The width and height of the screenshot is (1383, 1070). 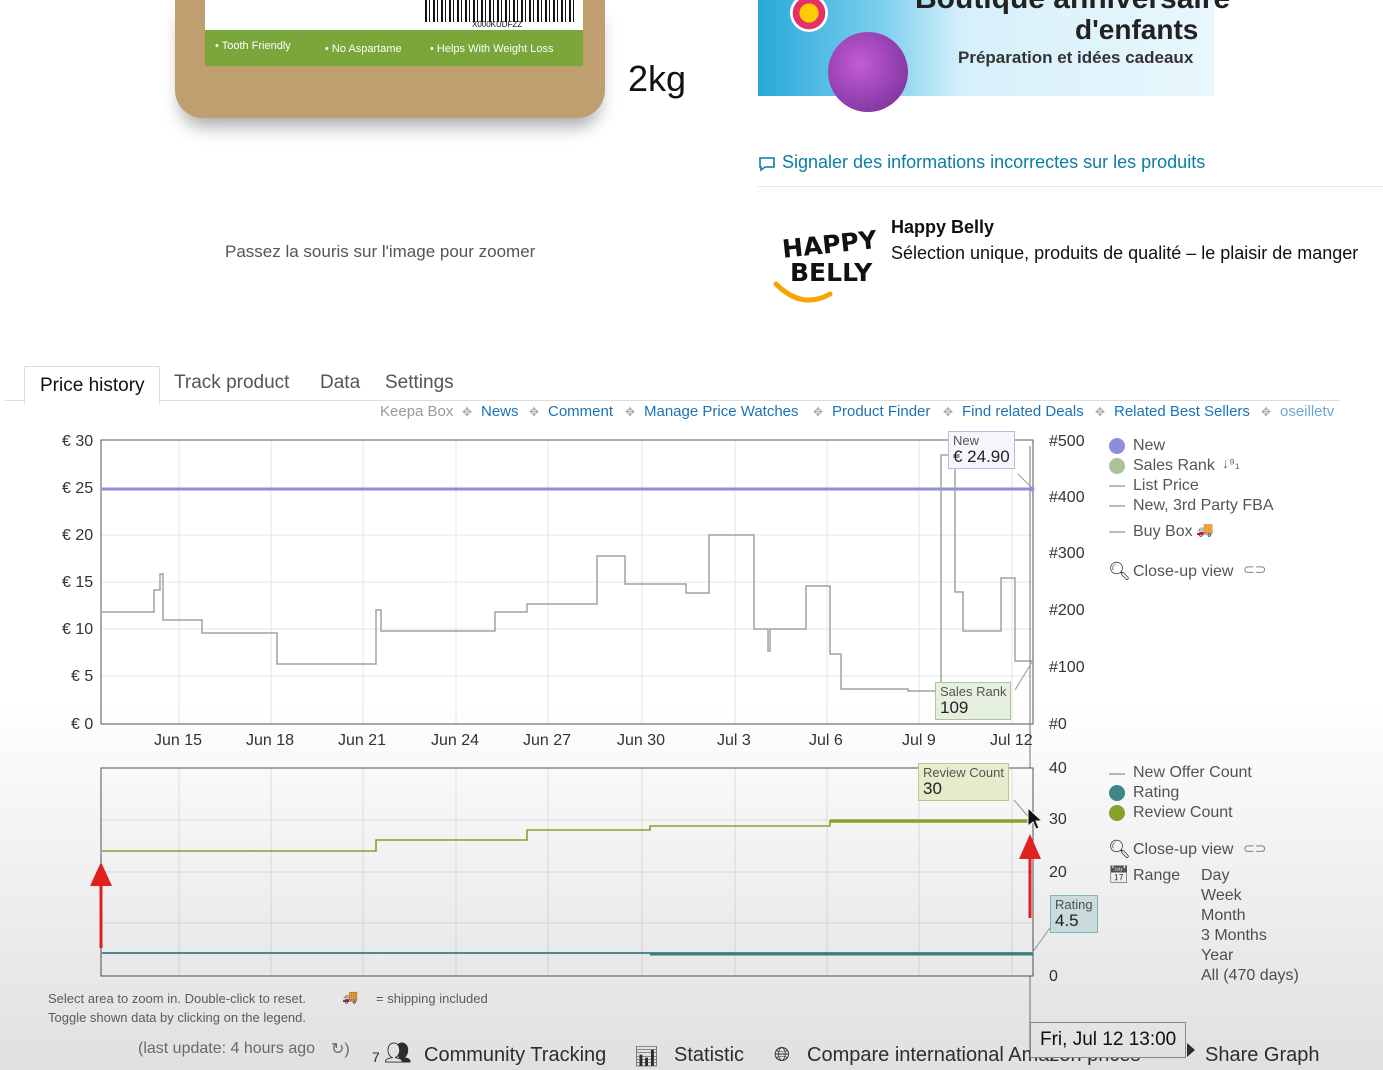 I want to click on legend-rating-dot, so click(x=1117, y=793).